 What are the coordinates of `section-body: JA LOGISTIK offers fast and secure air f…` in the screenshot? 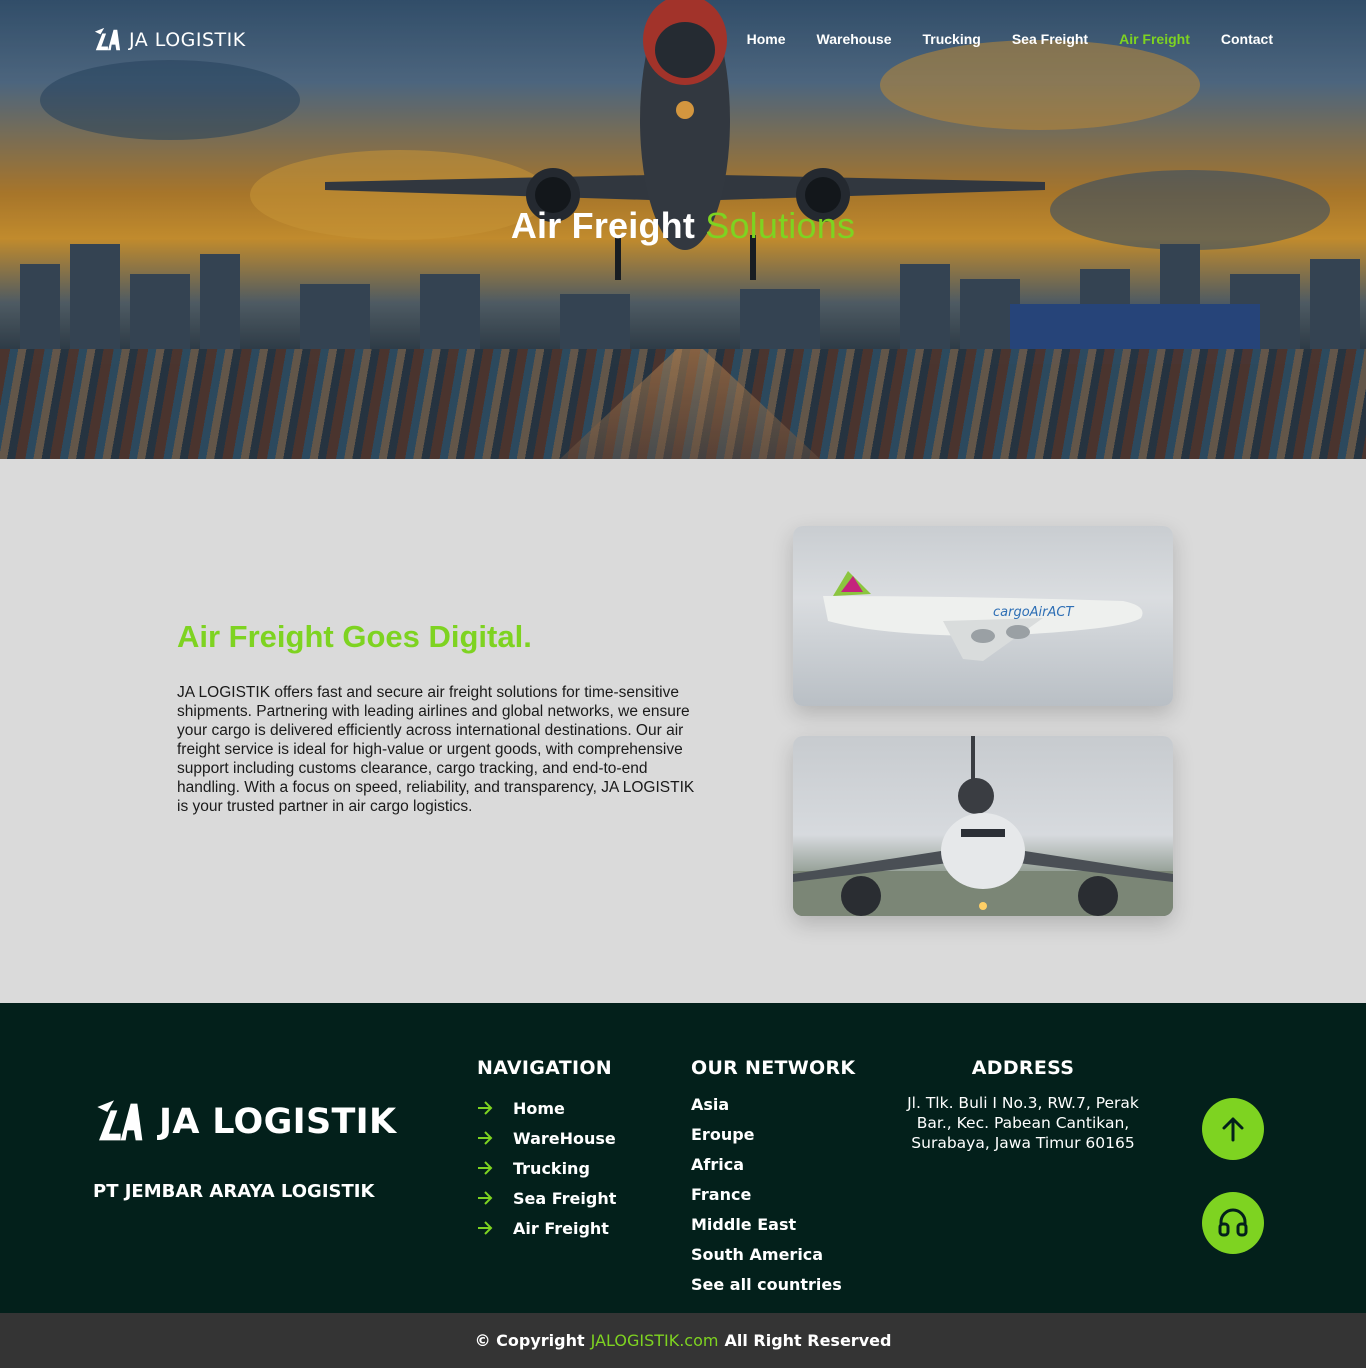 It's located at (436, 749).